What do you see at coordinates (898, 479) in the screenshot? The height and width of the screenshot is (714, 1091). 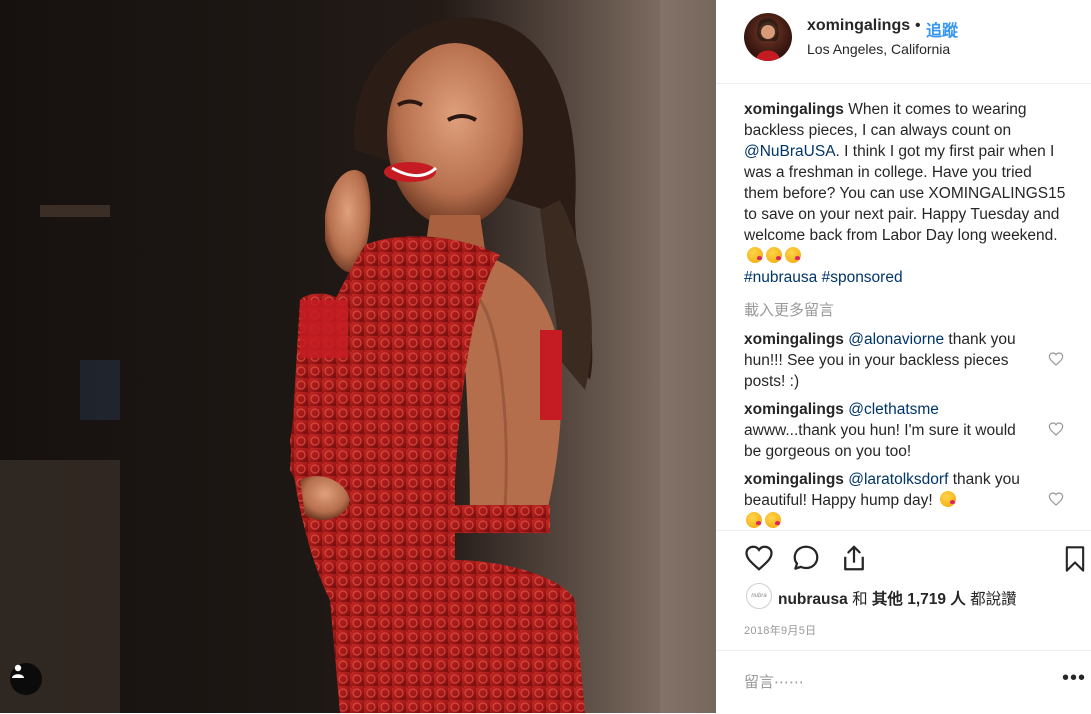 I see `comment-mention: @laratolksdorf` at bounding box center [898, 479].